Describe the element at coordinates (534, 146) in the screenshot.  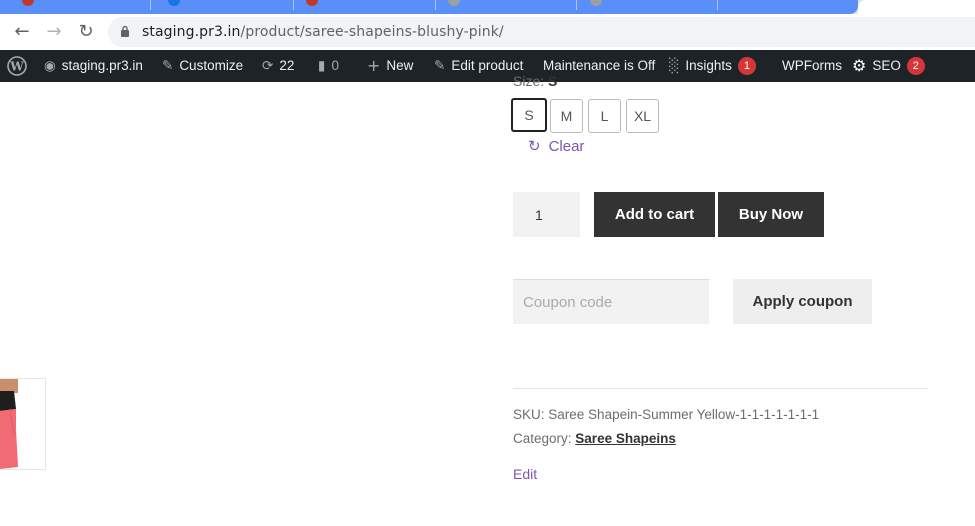
I see `refresh-icon: ↻` at that location.